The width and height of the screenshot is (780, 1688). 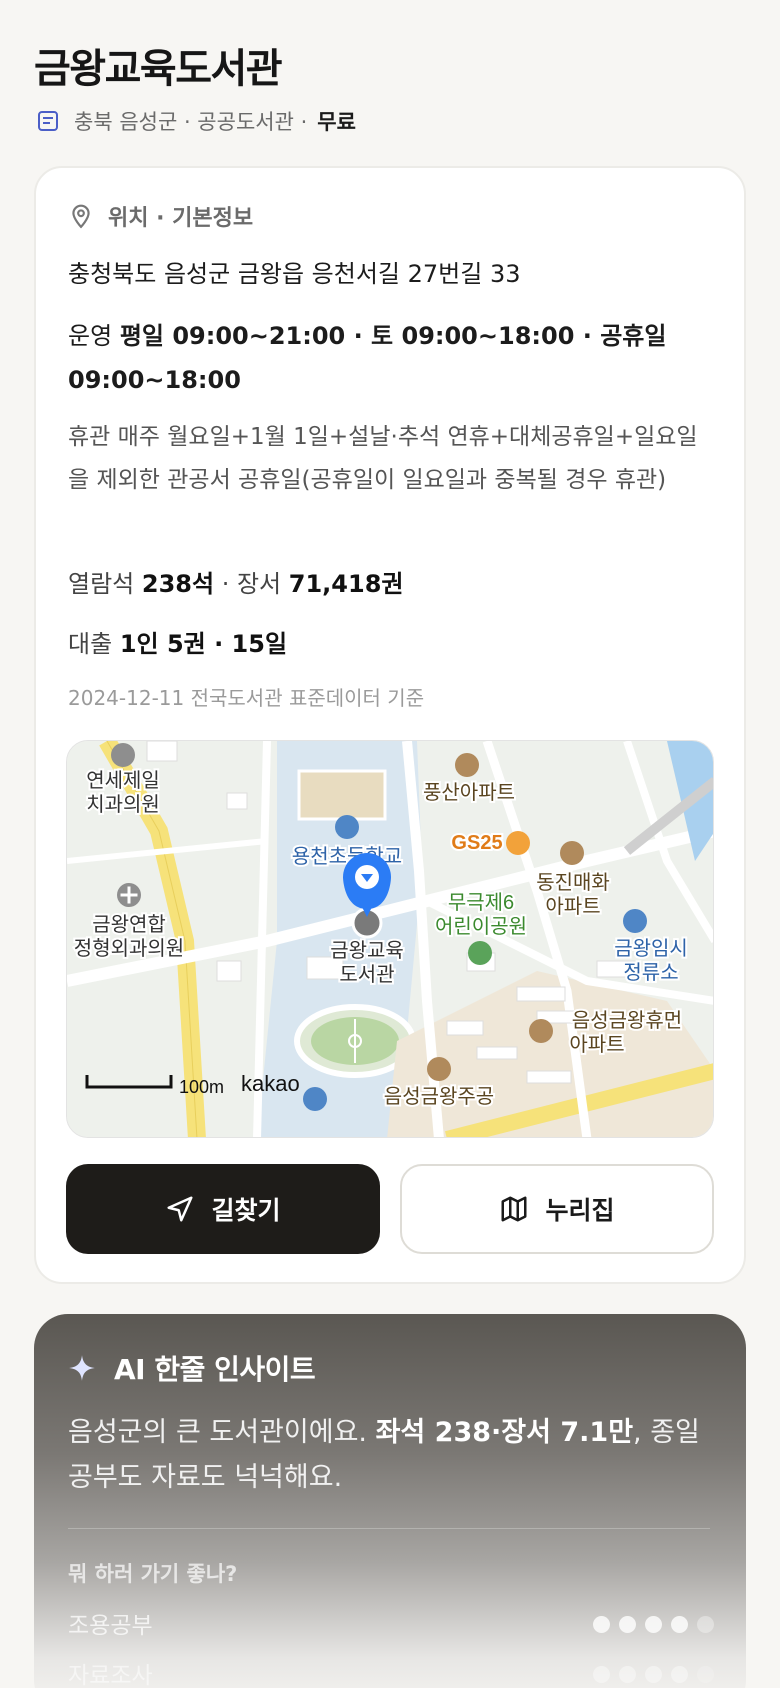 I want to click on directions-button: 길찾기, so click(x=223, y=1209).